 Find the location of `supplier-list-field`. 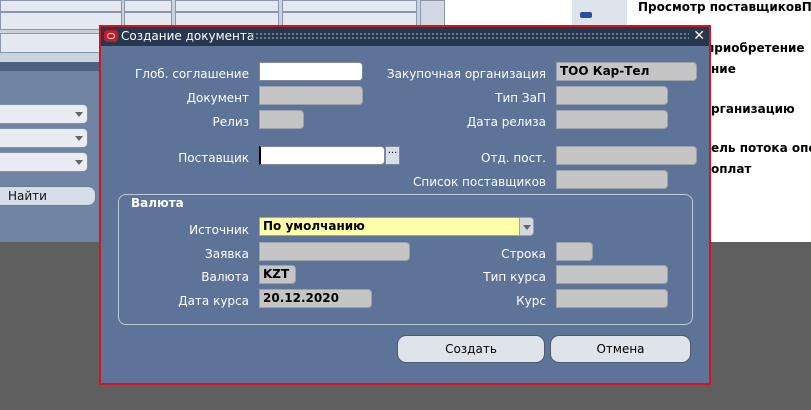

supplier-list-field is located at coordinates (612, 179).